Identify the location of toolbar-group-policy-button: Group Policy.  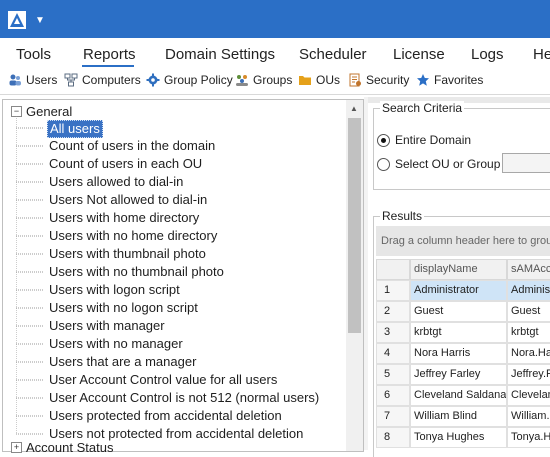
(189, 80).